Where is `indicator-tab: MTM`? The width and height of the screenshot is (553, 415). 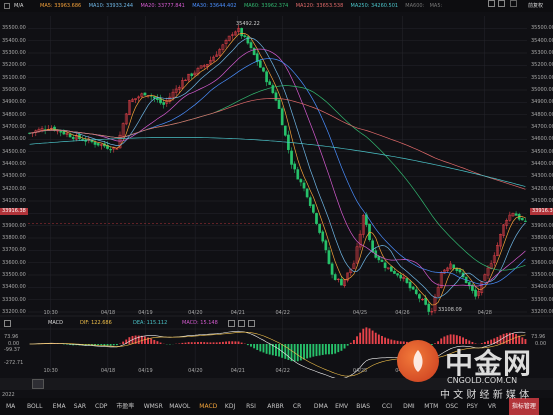 indicator-tab: MTM is located at coordinates (431, 406).